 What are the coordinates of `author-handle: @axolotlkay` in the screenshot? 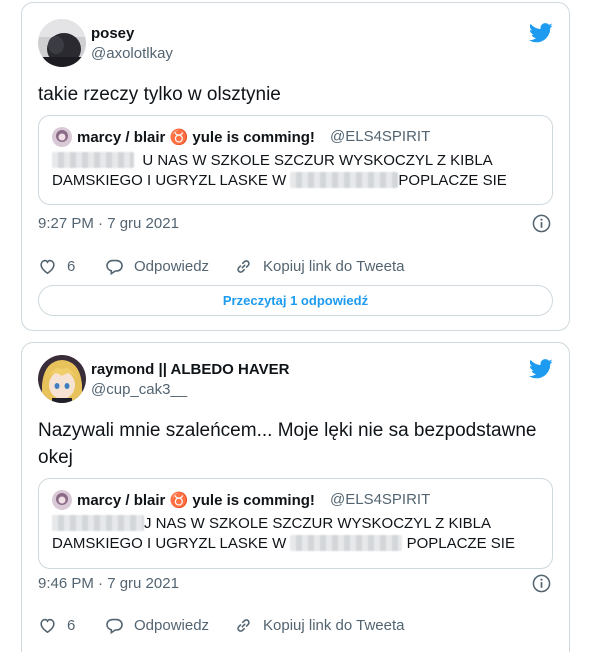 It's located at (132, 53).